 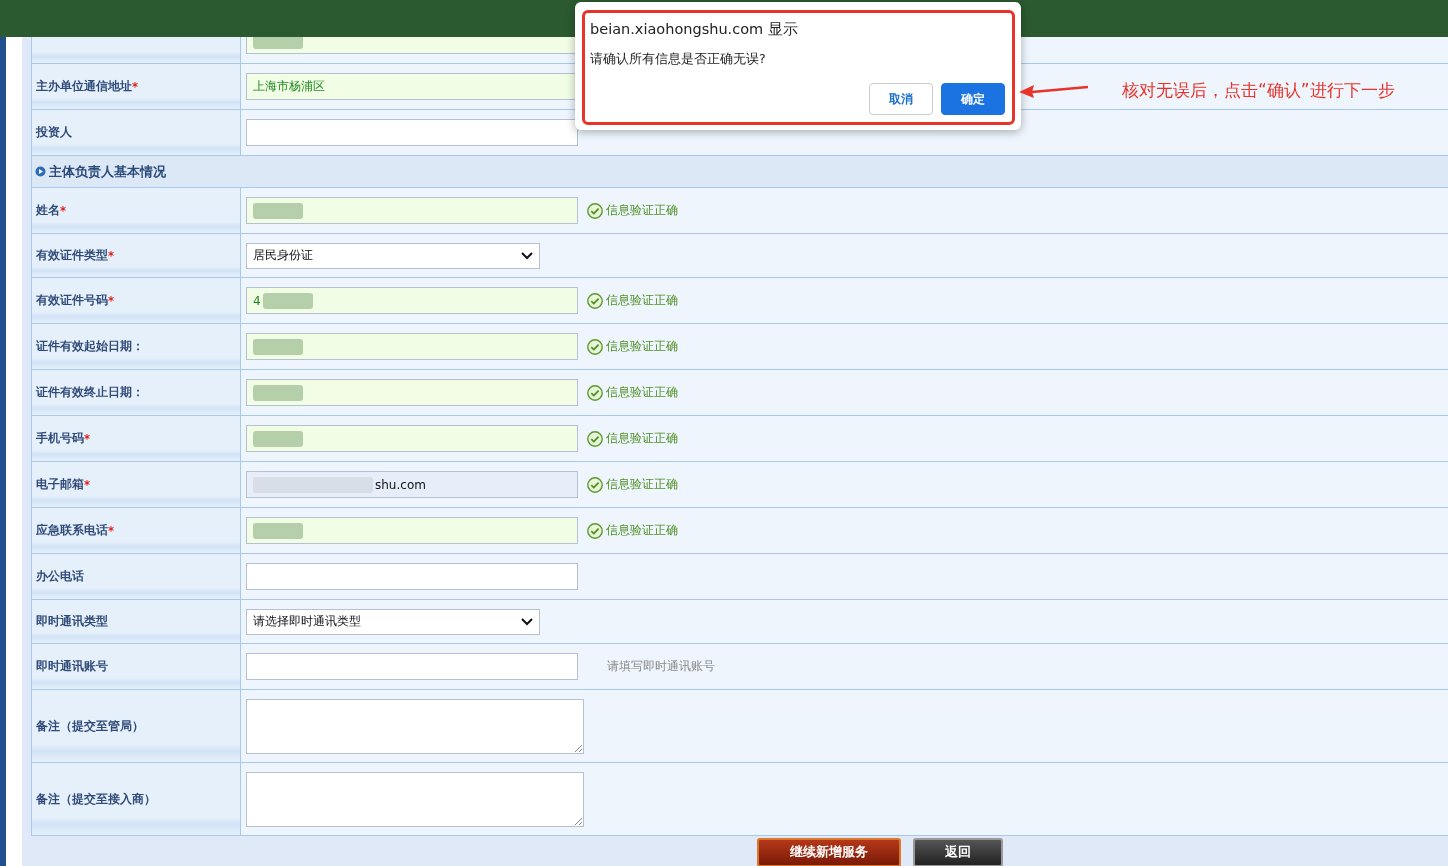 What do you see at coordinates (1258, 90) in the screenshot?
I see `annotation-text: 核对无误后，点击“确认”进行下一步` at bounding box center [1258, 90].